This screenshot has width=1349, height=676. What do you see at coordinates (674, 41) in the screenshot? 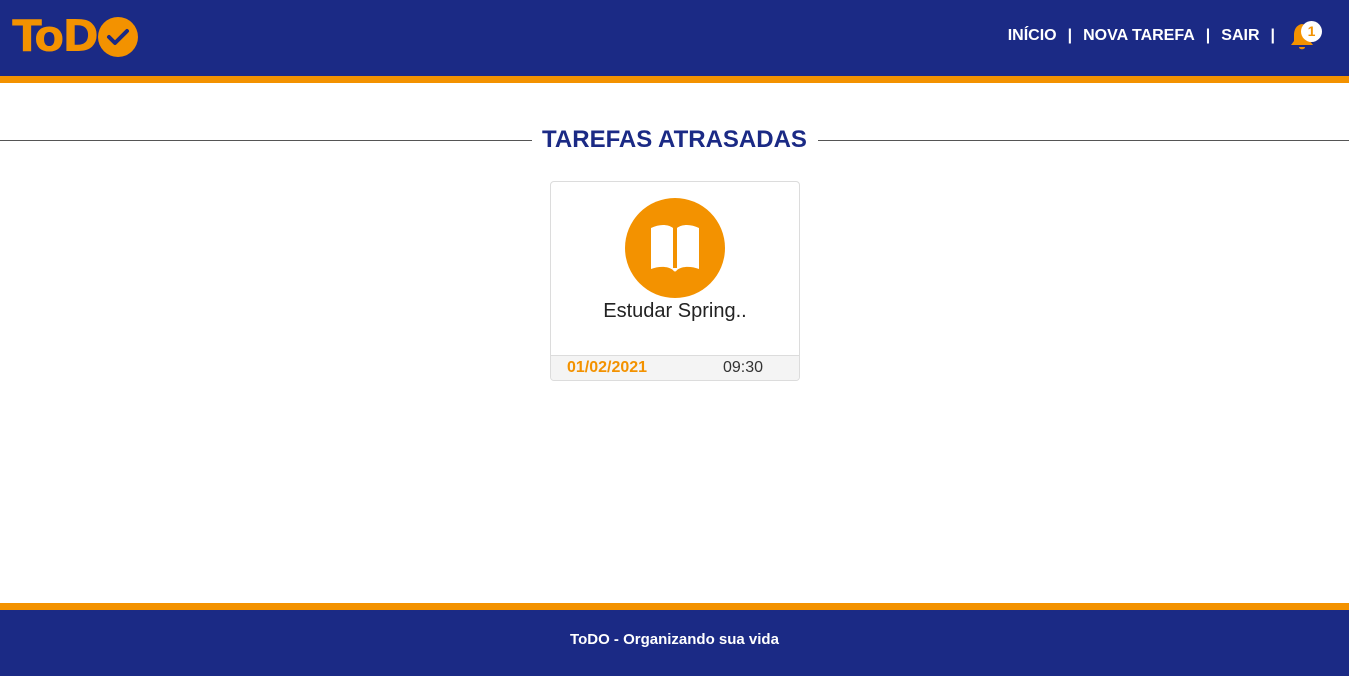
I see `top-header: ToD INÍCIO | NOVA TAREFA | SAIR | 1` at bounding box center [674, 41].